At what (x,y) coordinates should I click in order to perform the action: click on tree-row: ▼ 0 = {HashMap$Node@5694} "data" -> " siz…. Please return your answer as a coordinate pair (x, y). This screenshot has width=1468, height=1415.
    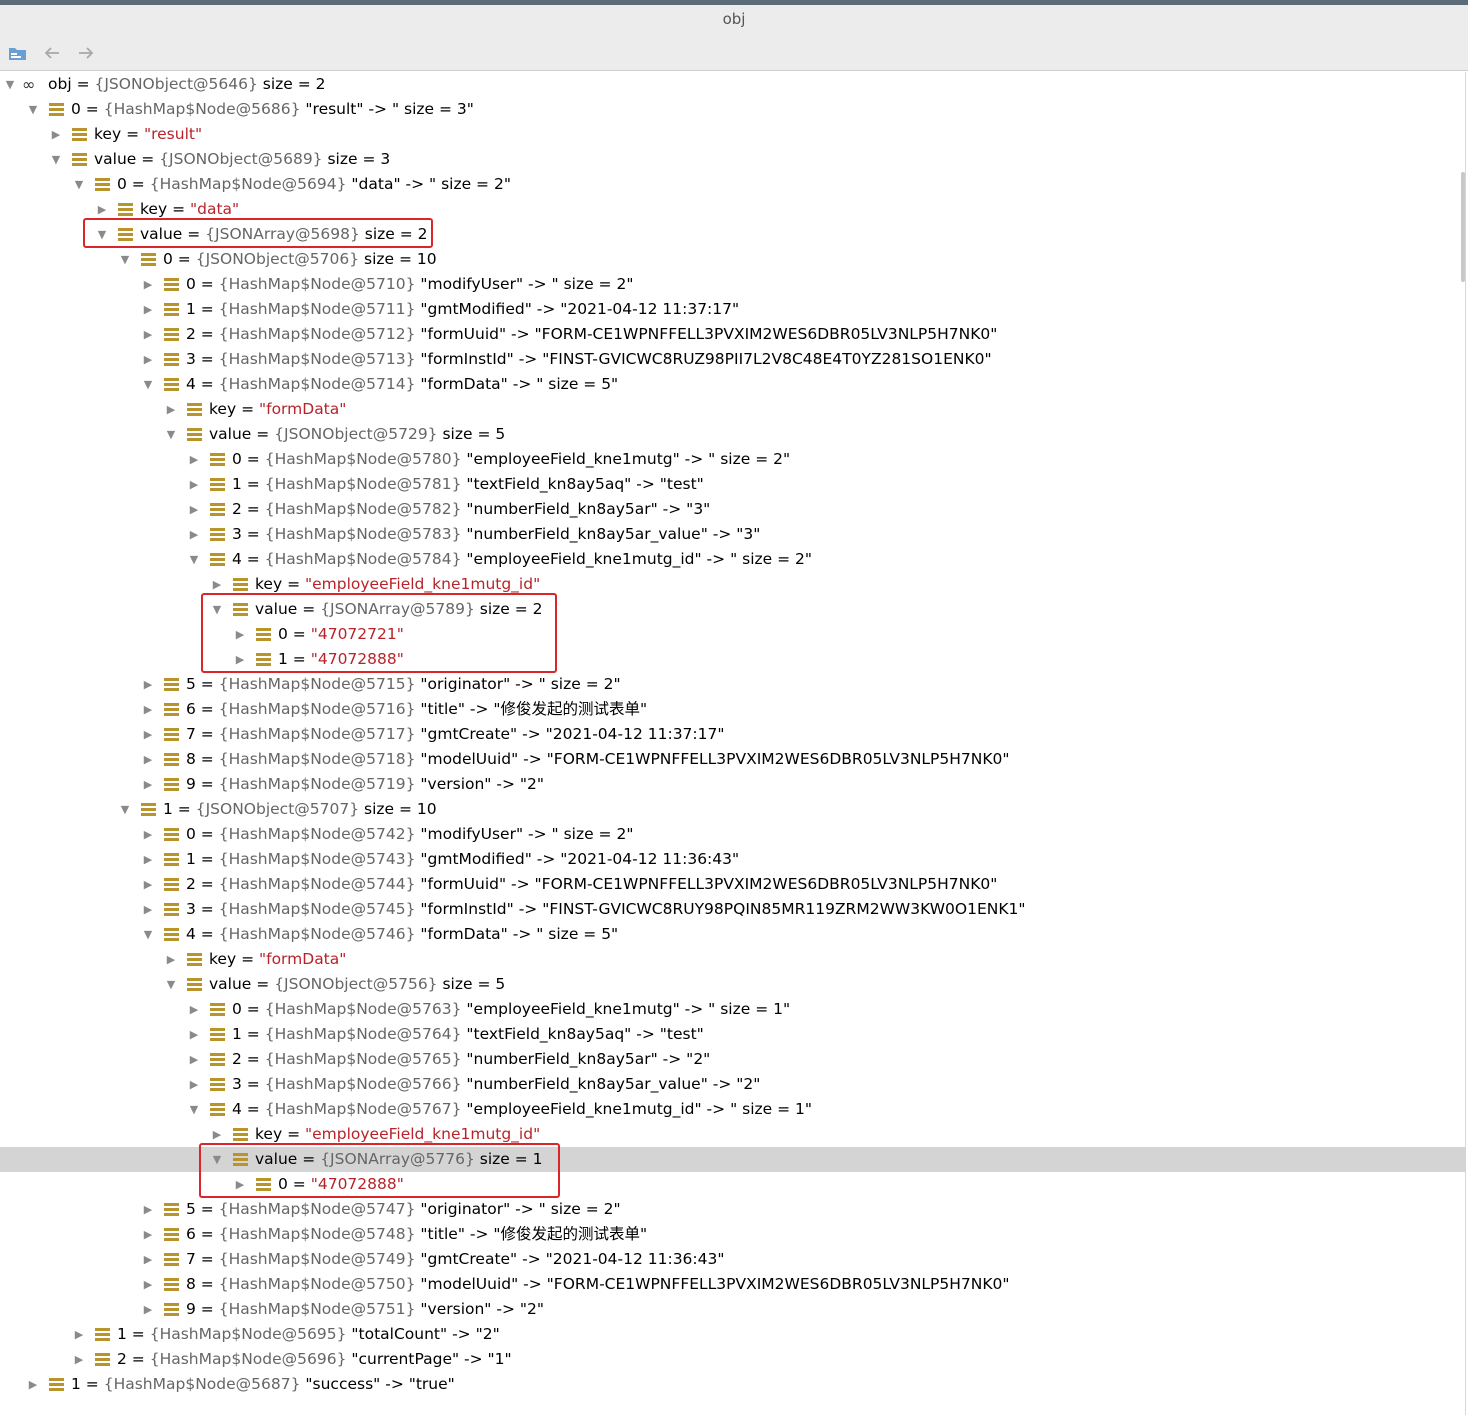
    Looking at the image, I should click on (733, 184).